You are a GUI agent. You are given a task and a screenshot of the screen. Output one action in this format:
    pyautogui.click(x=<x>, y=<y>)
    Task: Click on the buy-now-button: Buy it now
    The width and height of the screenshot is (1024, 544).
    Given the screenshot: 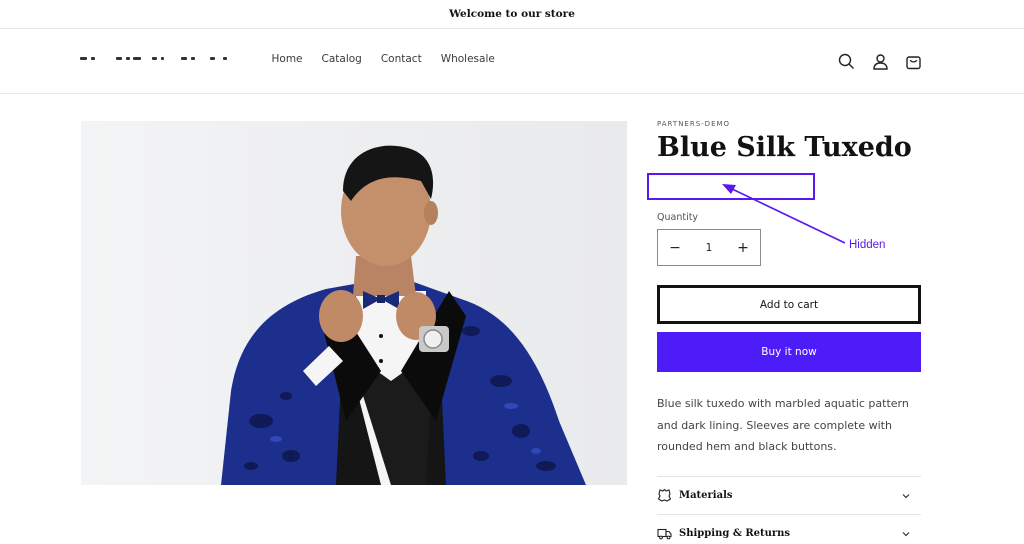 What is the action you would take?
    pyautogui.click(x=789, y=352)
    